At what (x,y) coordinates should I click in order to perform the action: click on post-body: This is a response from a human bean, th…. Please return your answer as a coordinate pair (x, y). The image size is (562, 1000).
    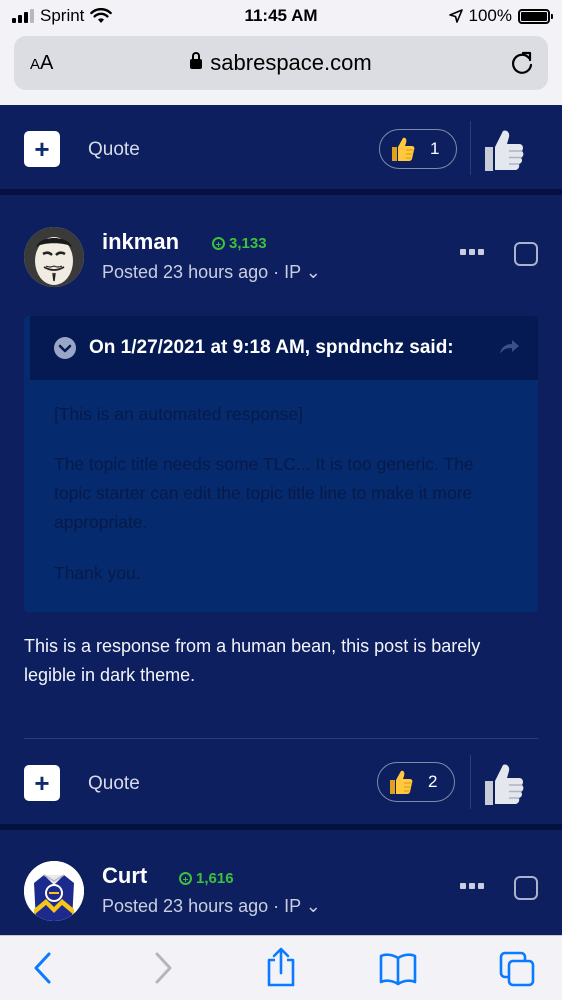
    Looking at the image, I should click on (252, 660).